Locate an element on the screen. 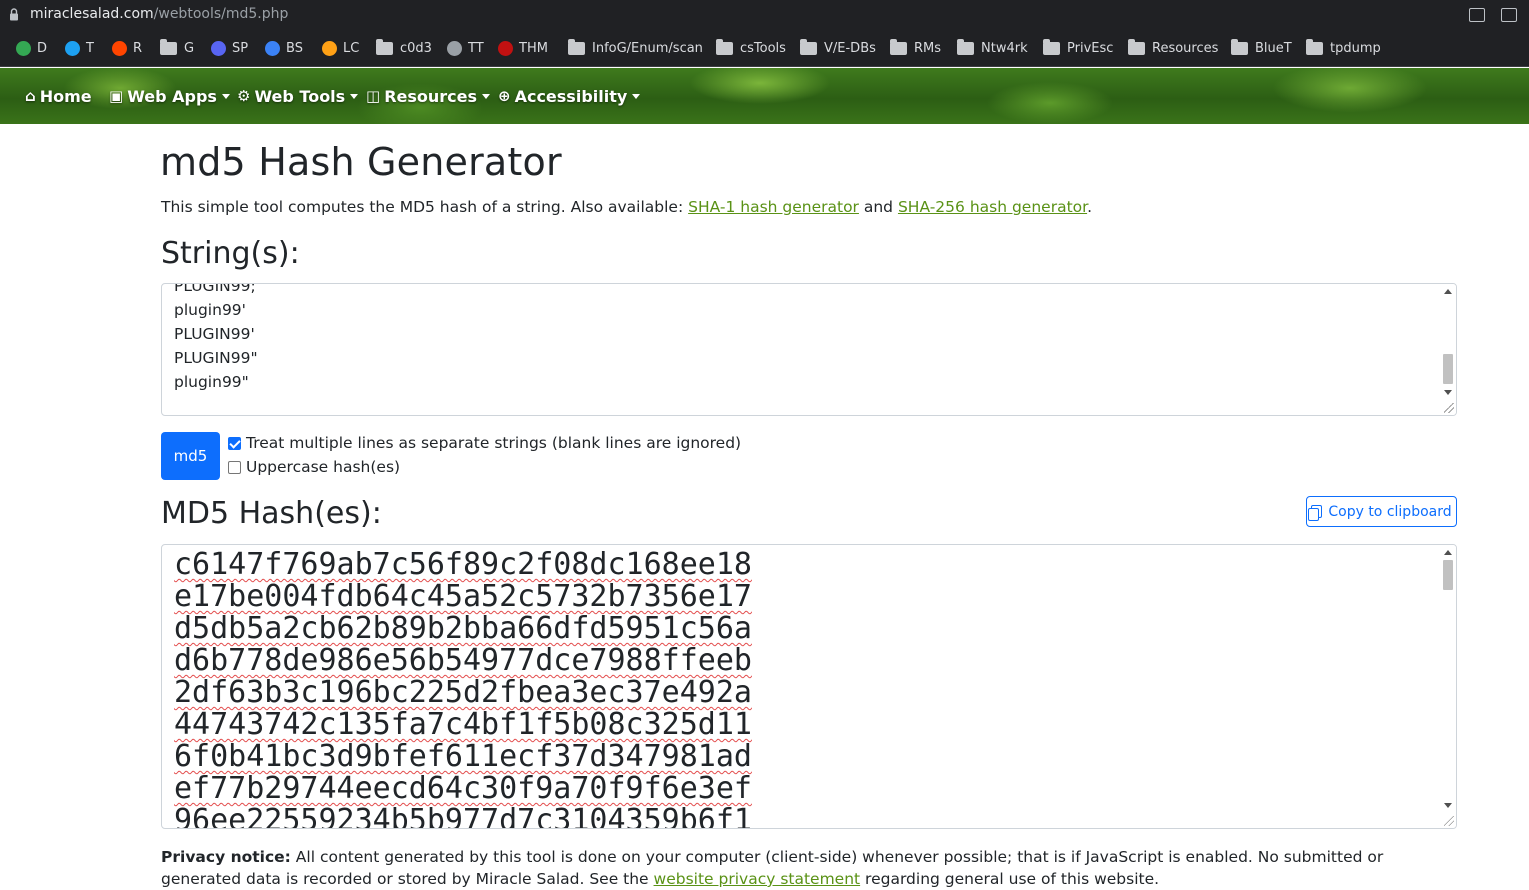 The height and width of the screenshot is (890, 1529). hash-line: 96ee22559234b5b977d7c3104359b6f1 is located at coordinates (463, 816).